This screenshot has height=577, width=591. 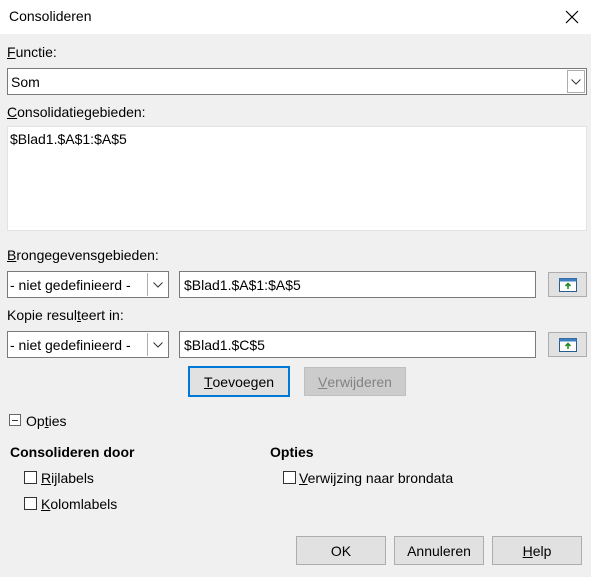 What do you see at coordinates (439, 550) in the screenshot?
I see `cancel-button: Annuleren` at bounding box center [439, 550].